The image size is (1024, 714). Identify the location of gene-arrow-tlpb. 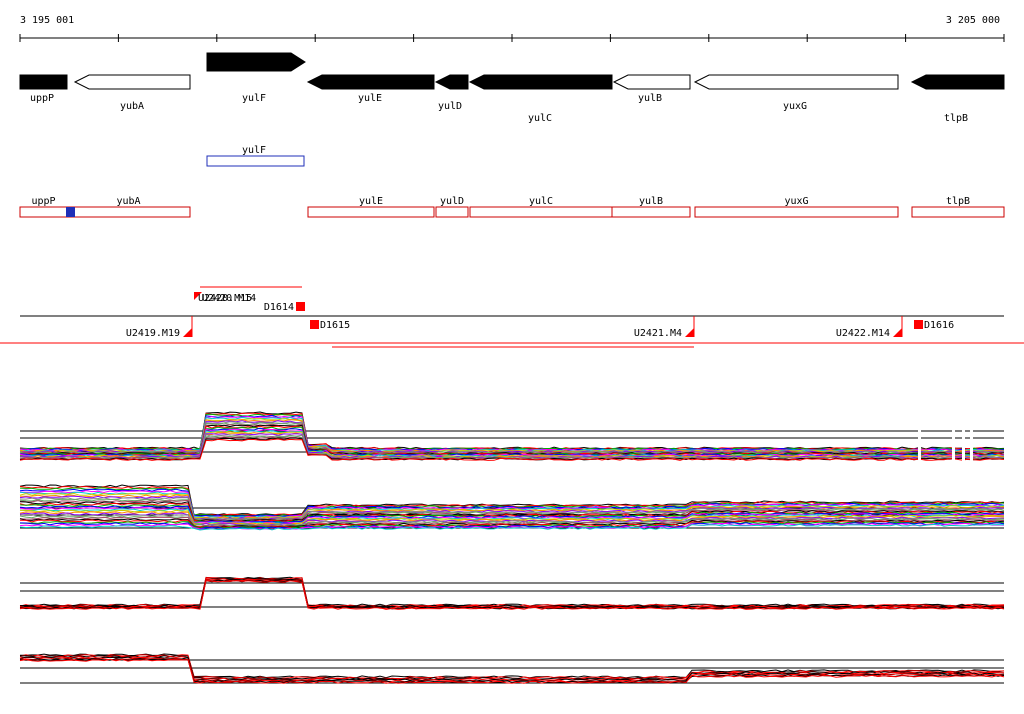
(957, 82).